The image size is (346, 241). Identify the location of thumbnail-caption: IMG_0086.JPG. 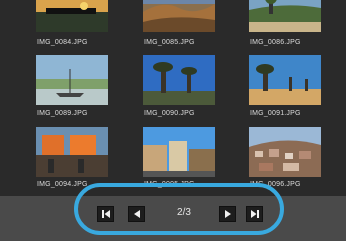
(275, 42).